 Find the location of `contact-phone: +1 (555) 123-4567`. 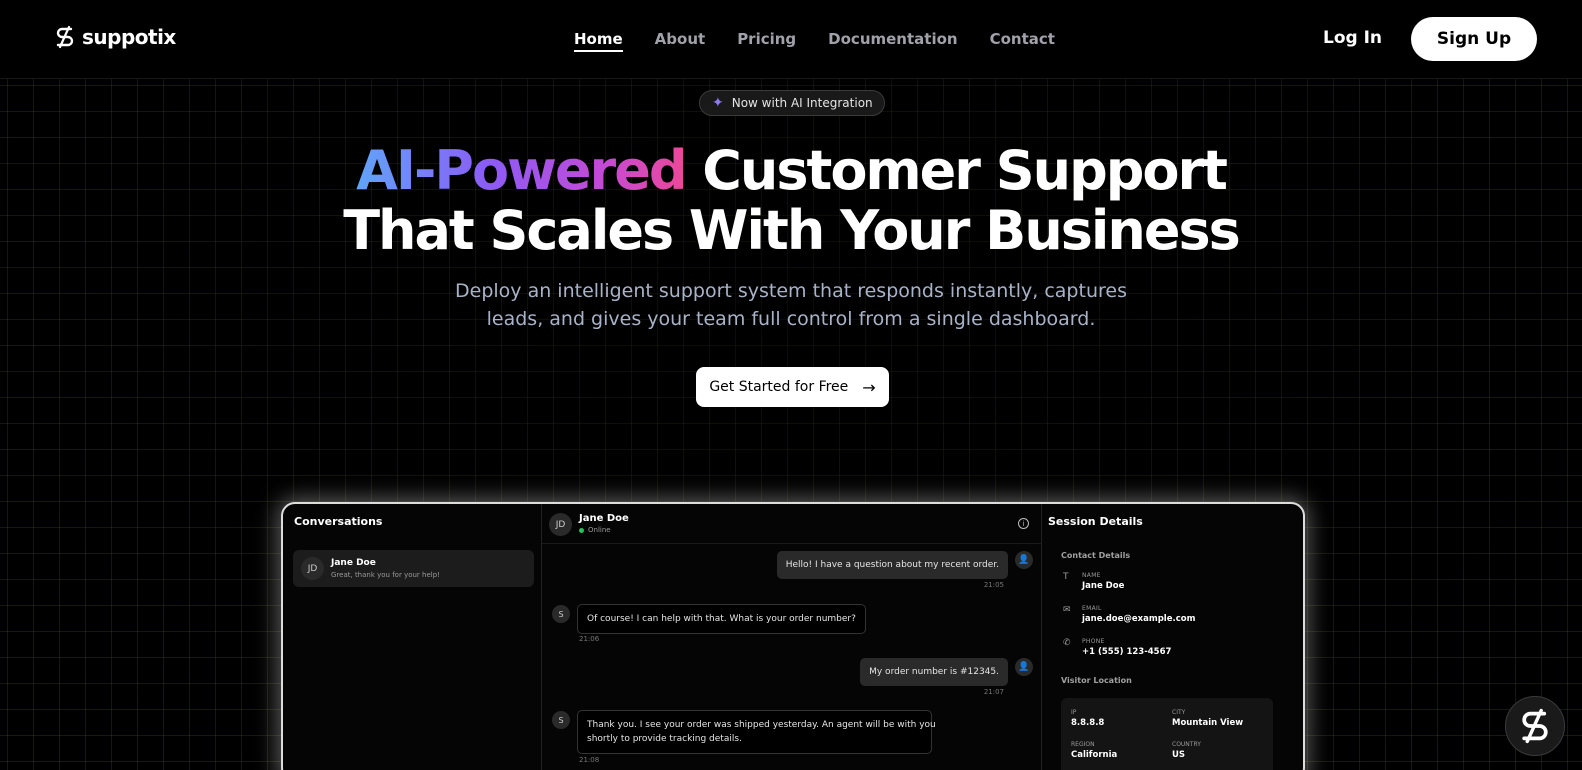

contact-phone: +1 (555) 123-4567 is located at coordinates (1127, 652).